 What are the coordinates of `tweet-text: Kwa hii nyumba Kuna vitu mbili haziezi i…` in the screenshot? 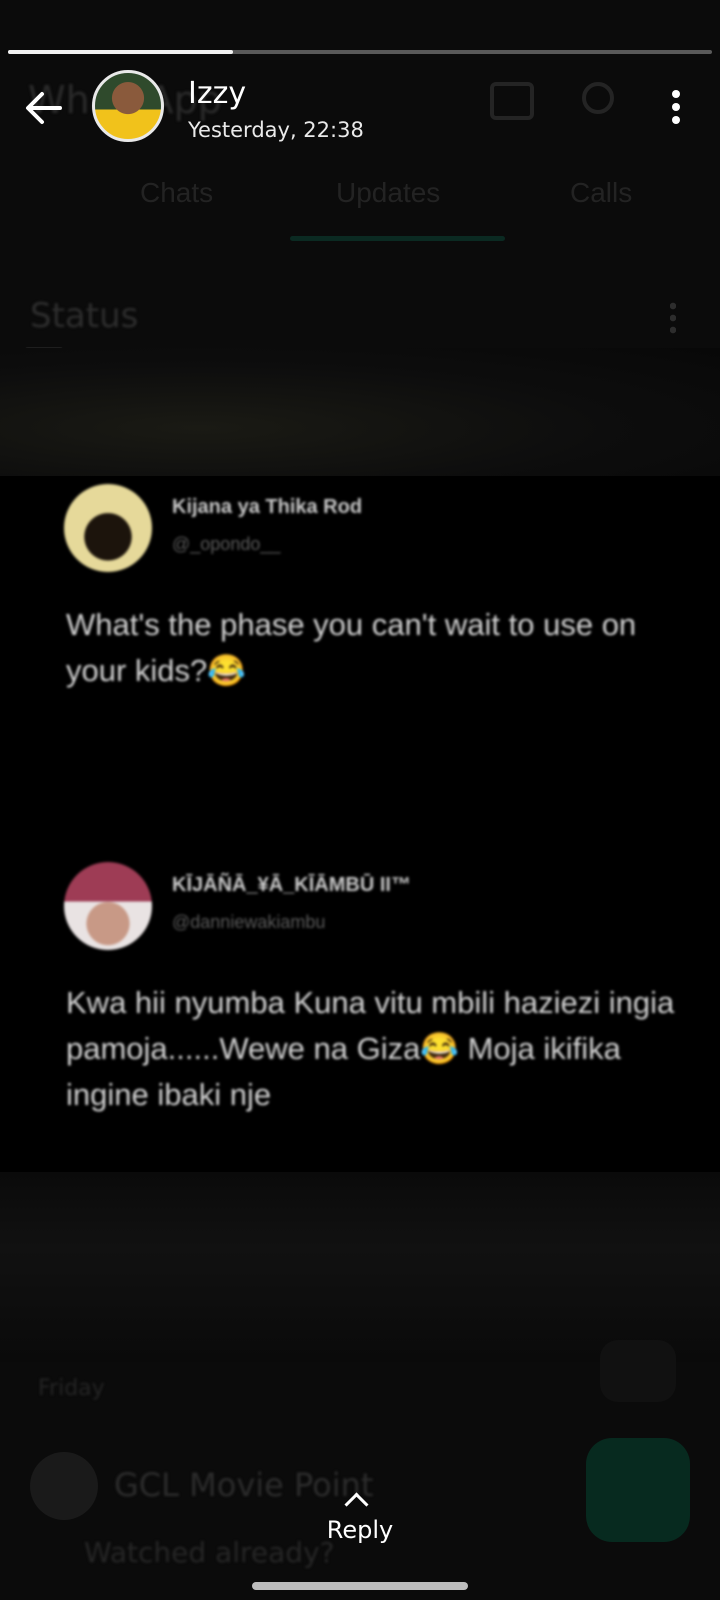 It's located at (370, 1048).